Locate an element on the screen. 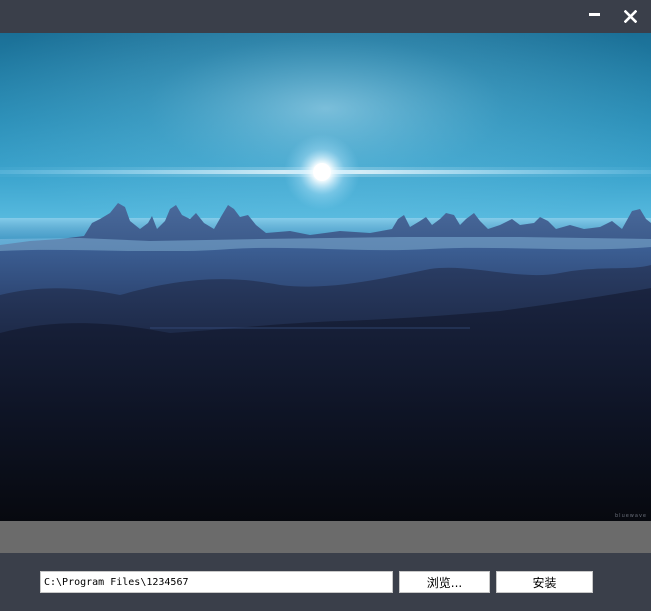 The width and height of the screenshot is (651, 611). install-panel: 浏览... 安装 is located at coordinates (325, 582).